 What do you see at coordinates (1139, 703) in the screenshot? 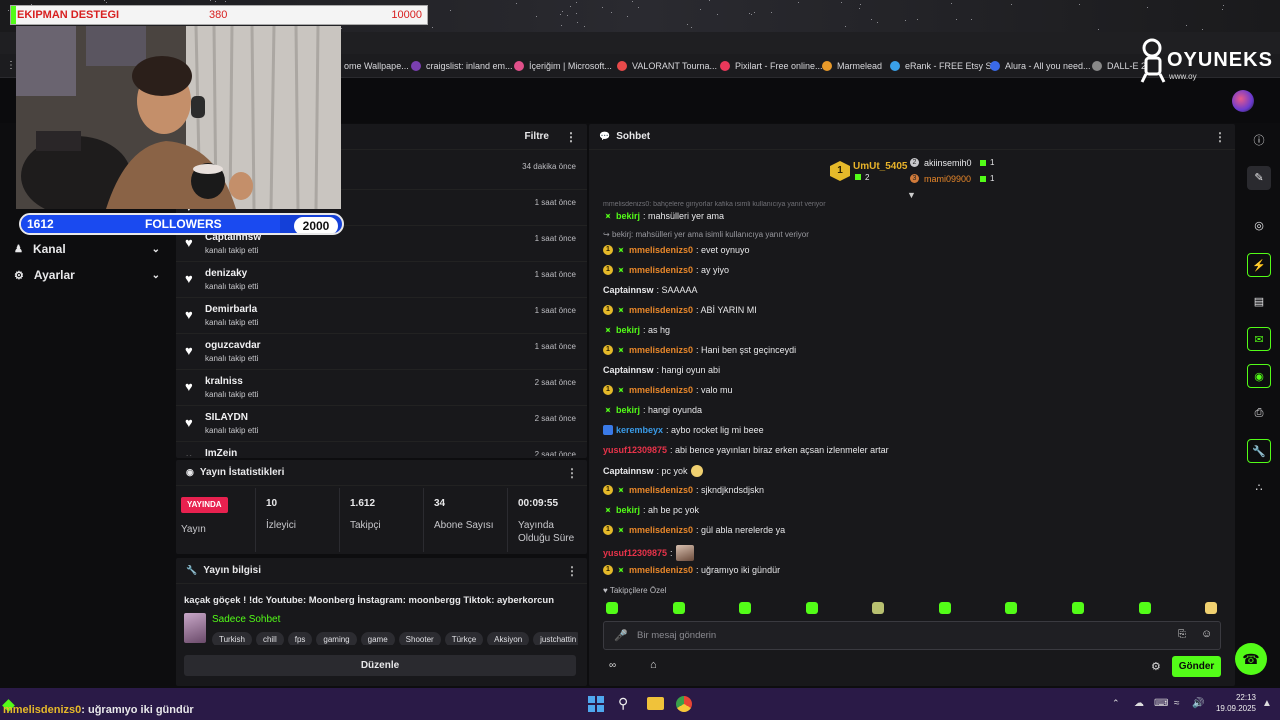
I see `cloud-icon: ☁` at bounding box center [1139, 703].